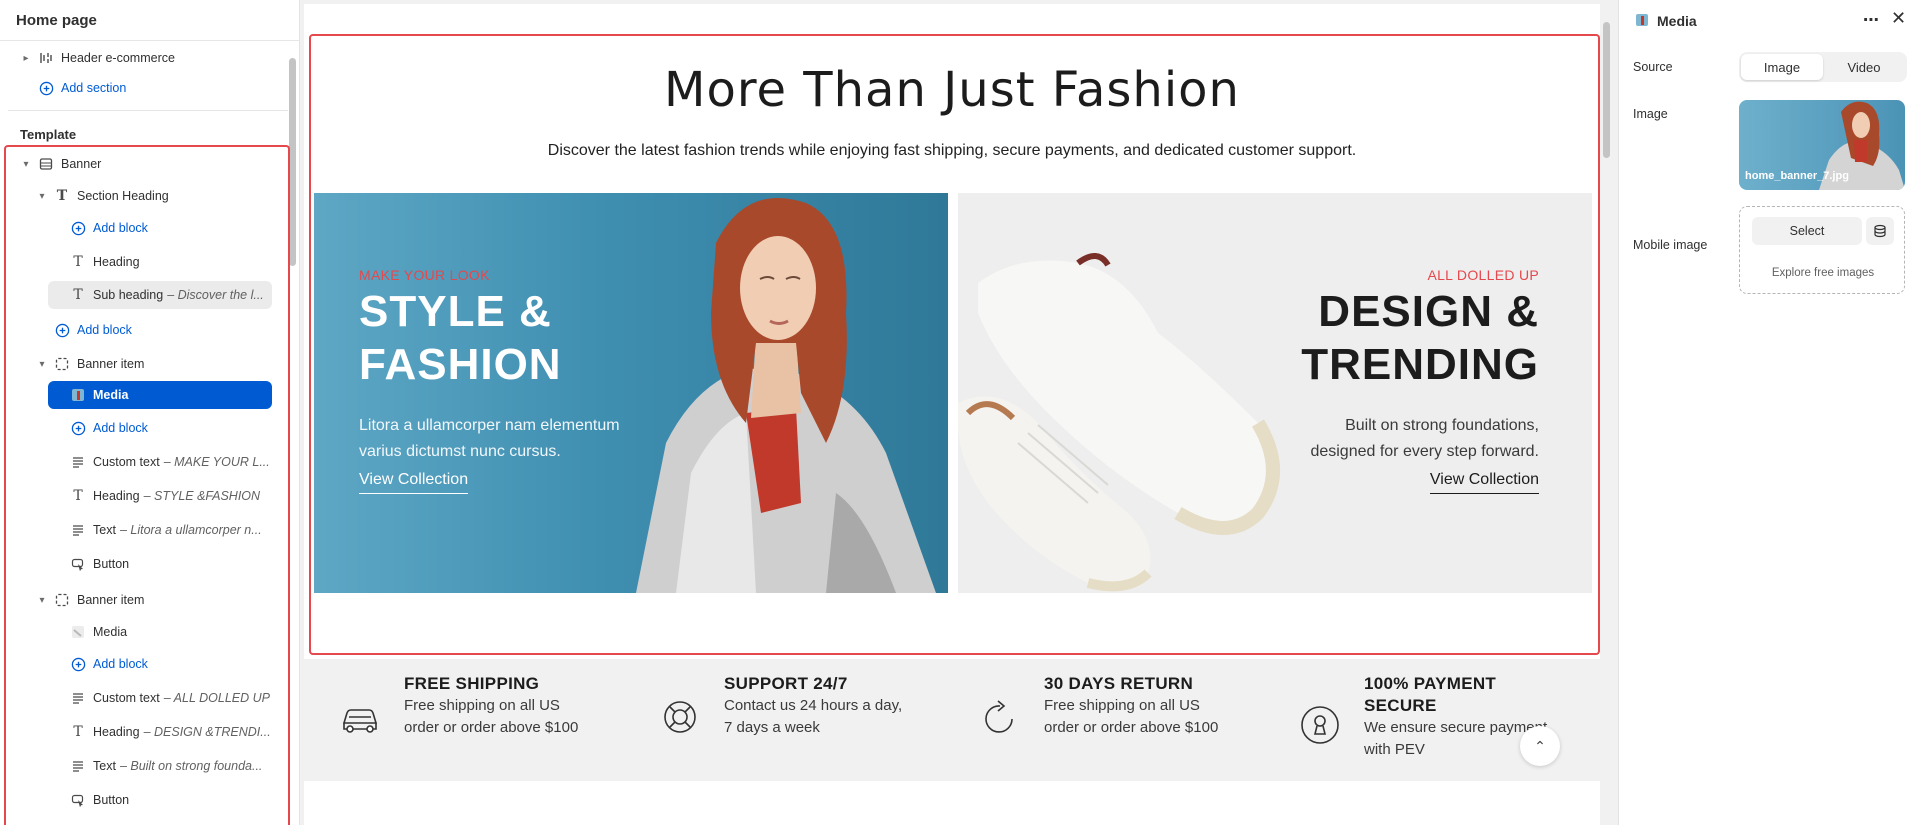 The height and width of the screenshot is (825, 1920). Describe the element at coordinates (1606, 90) in the screenshot. I see `canvas-scrollbar` at that location.